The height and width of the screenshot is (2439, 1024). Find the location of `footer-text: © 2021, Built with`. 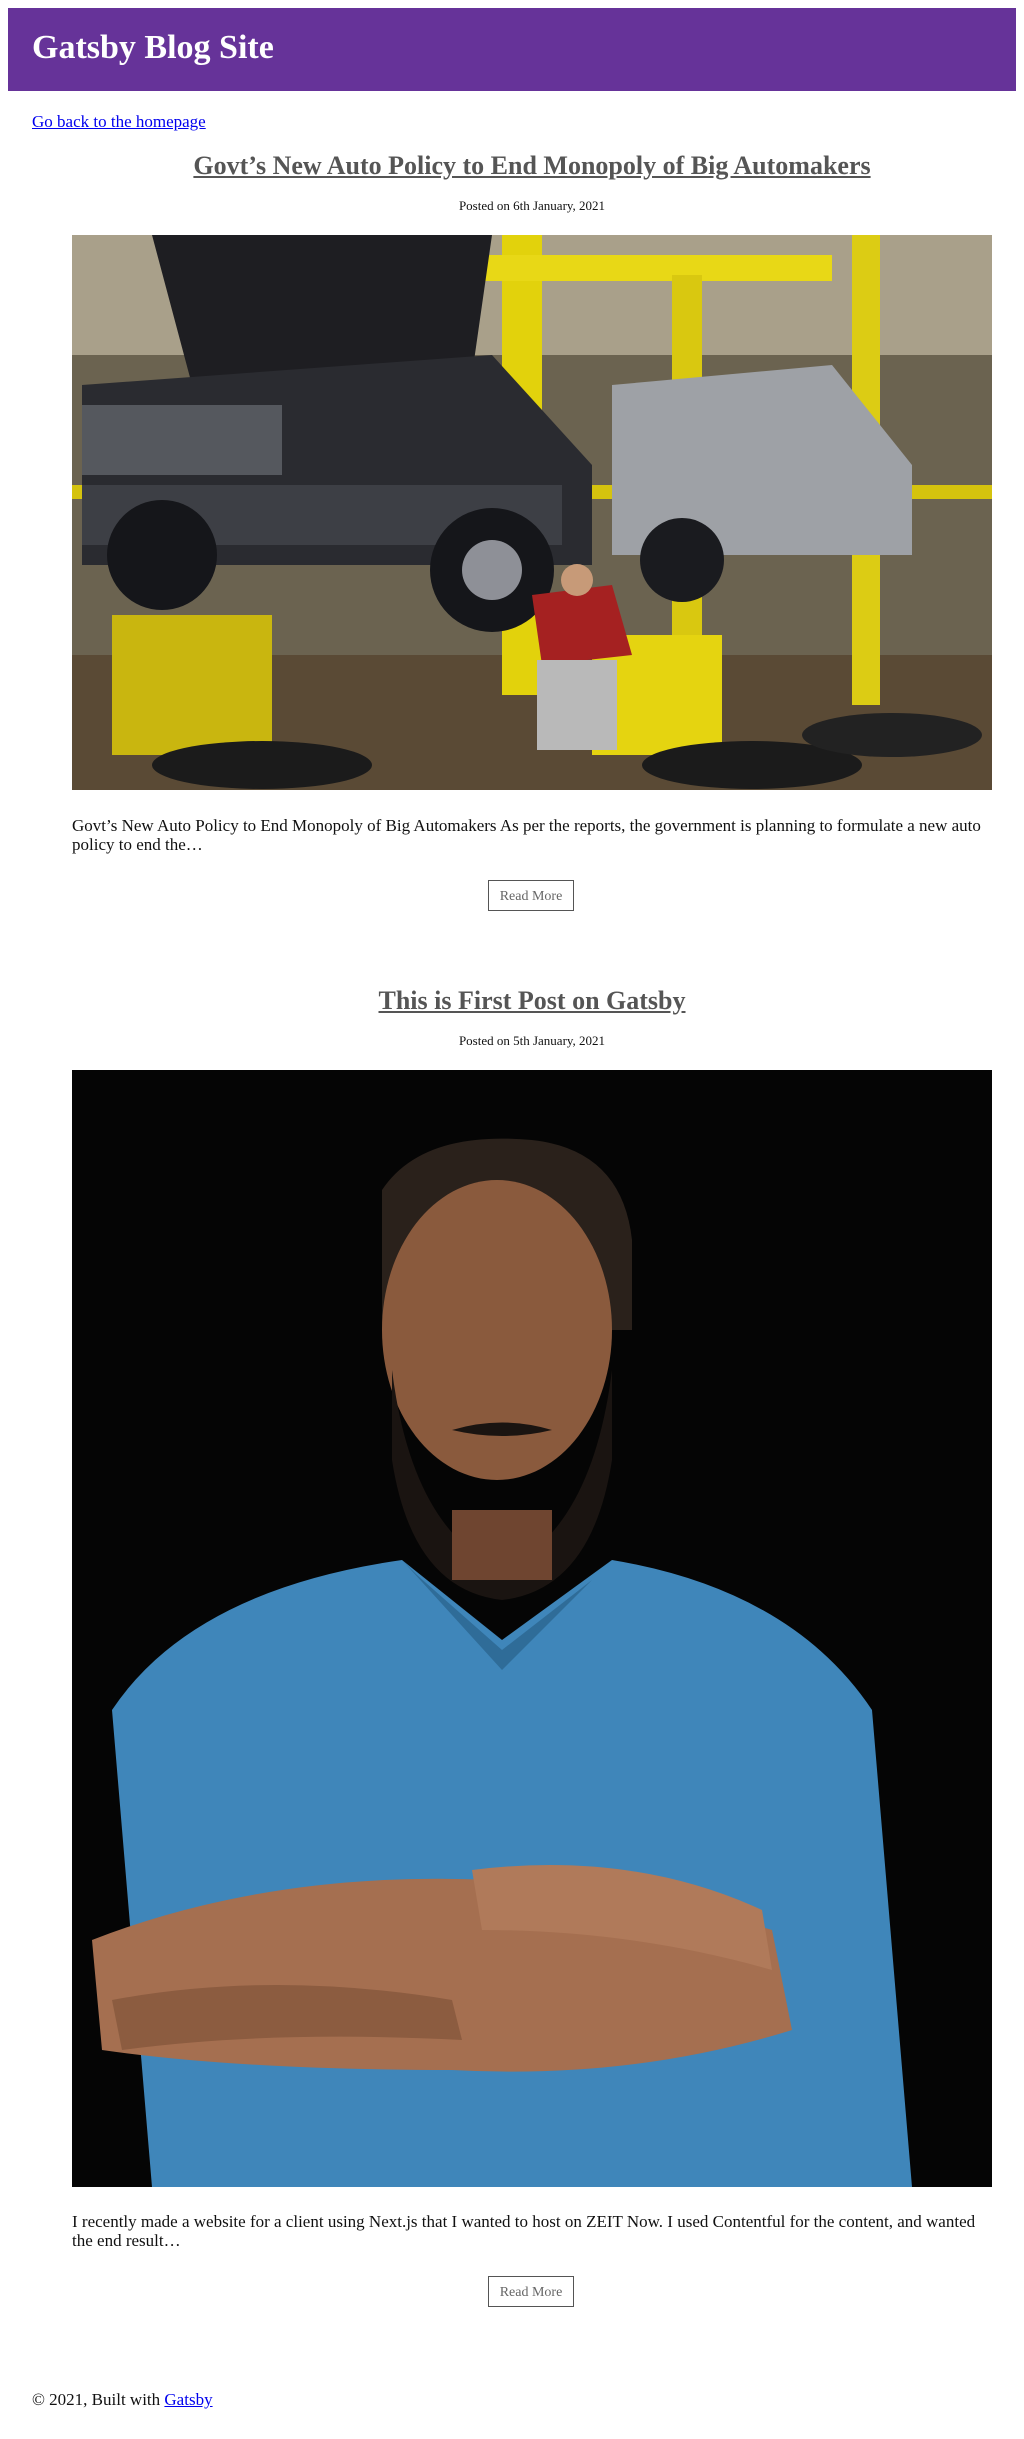

footer-text: © 2021, Built with is located at coordinates (96, 2399).